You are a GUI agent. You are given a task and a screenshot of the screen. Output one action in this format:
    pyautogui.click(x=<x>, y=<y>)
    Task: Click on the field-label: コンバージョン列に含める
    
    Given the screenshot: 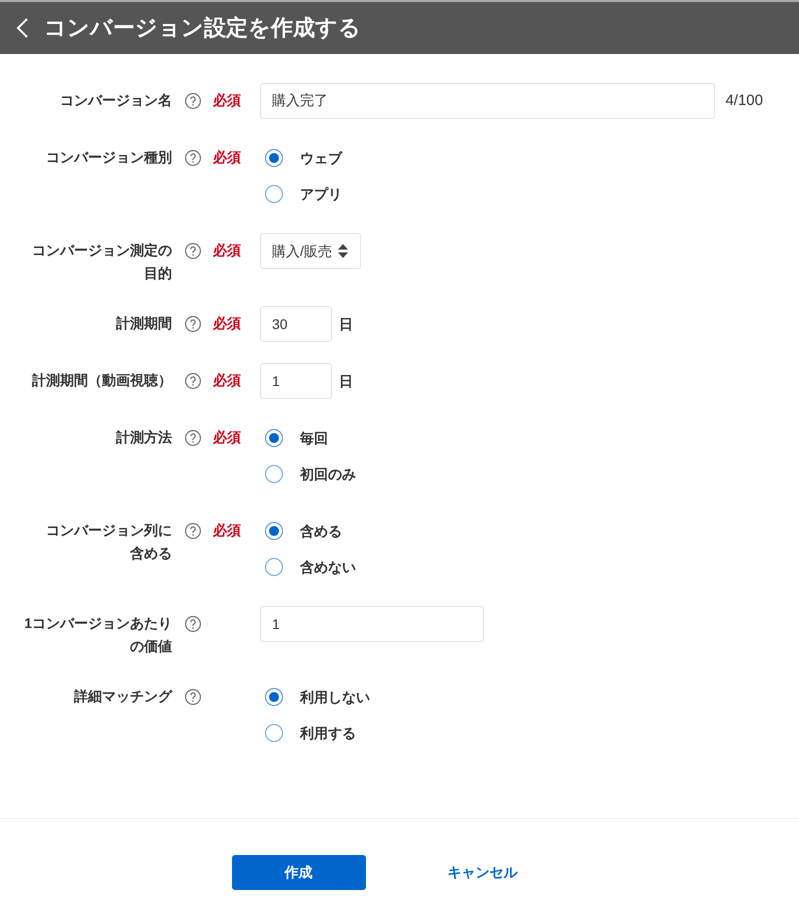 What is the action you would take?
    pyautogui.click(x=108, y=542)
    